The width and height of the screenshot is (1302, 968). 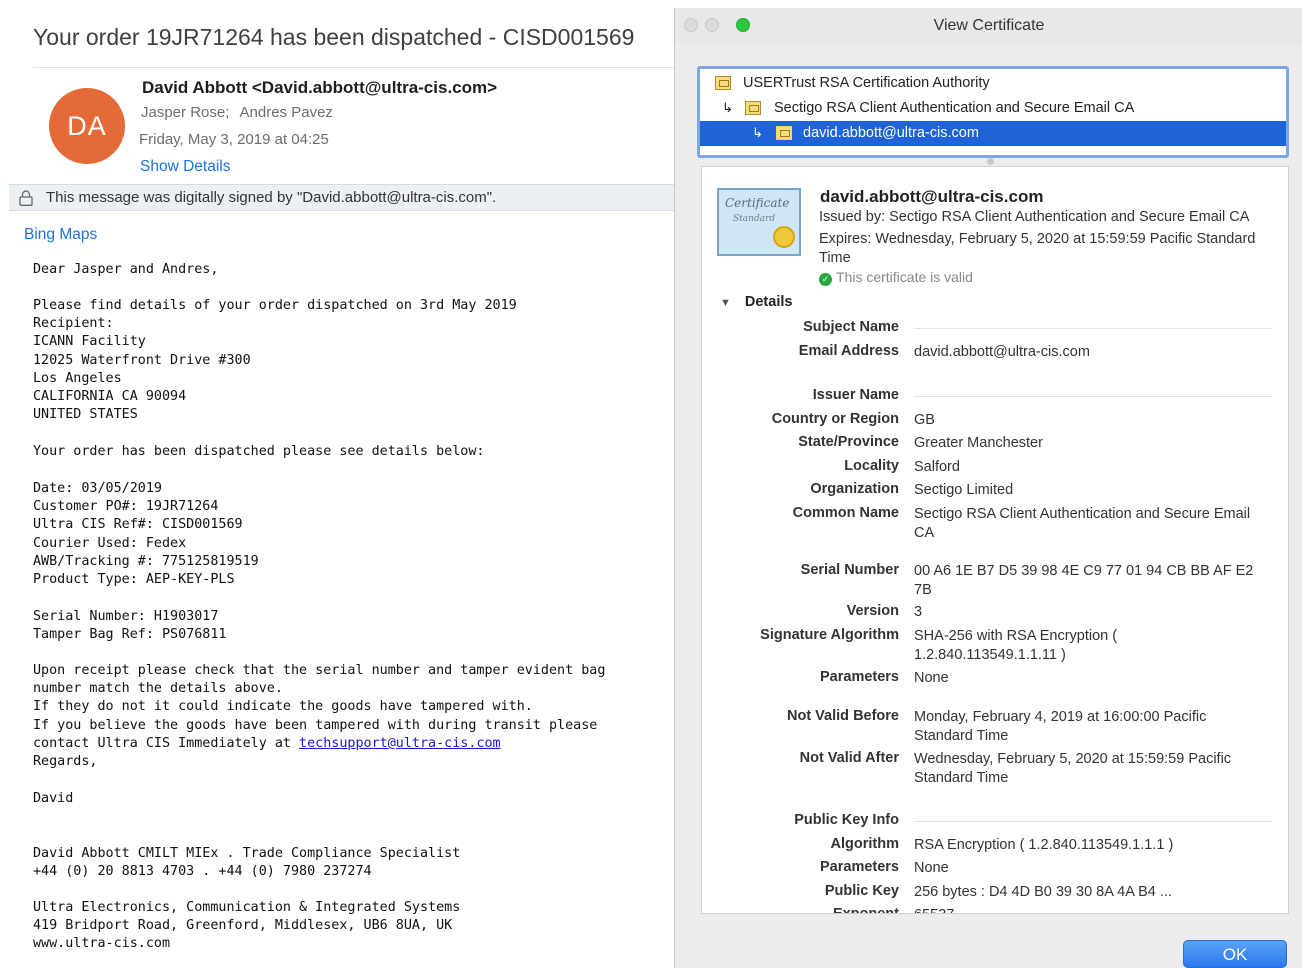 What do you see at coordinates (757, 203) in the screenshot?
I see `badge-title: Certificate` at bounding box center [757, 203].